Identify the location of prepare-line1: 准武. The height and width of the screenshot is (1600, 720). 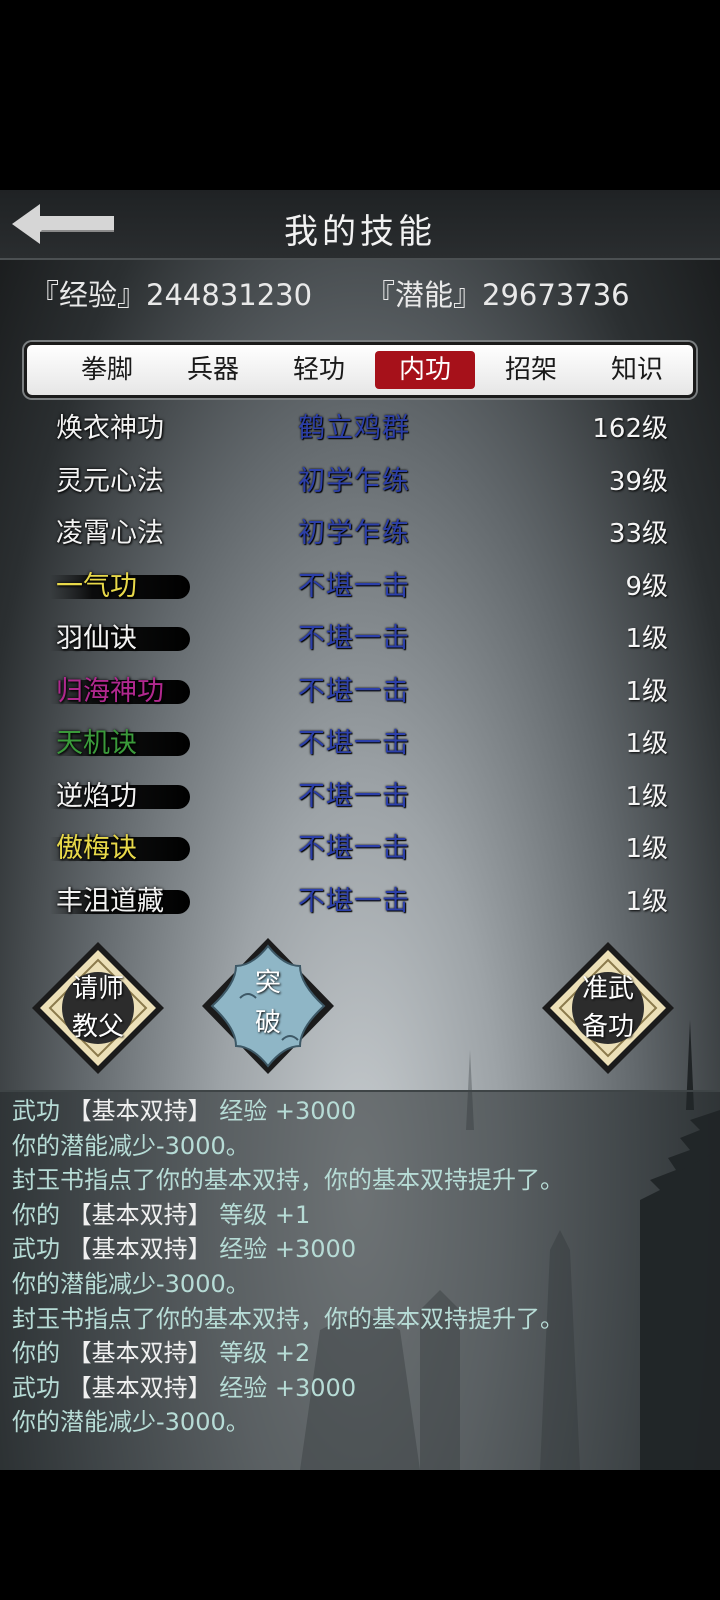
(607, 989).